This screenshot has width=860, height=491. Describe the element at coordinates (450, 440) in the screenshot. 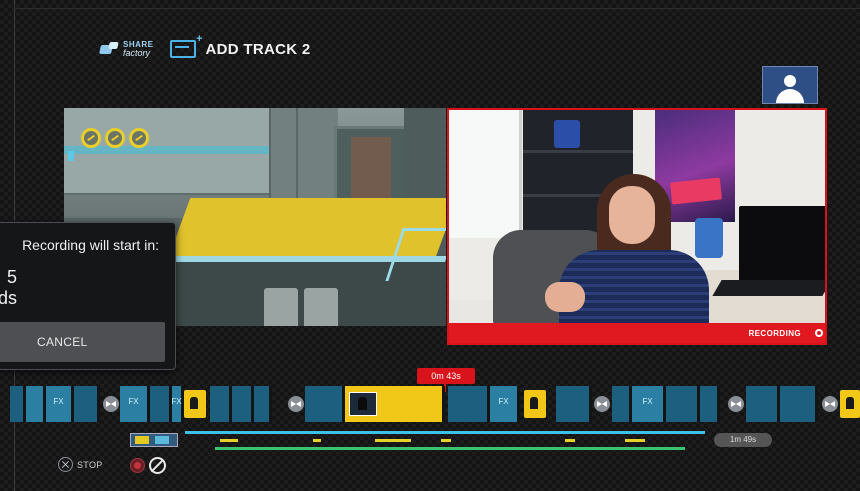

I see `audio-track-overview` at that location.